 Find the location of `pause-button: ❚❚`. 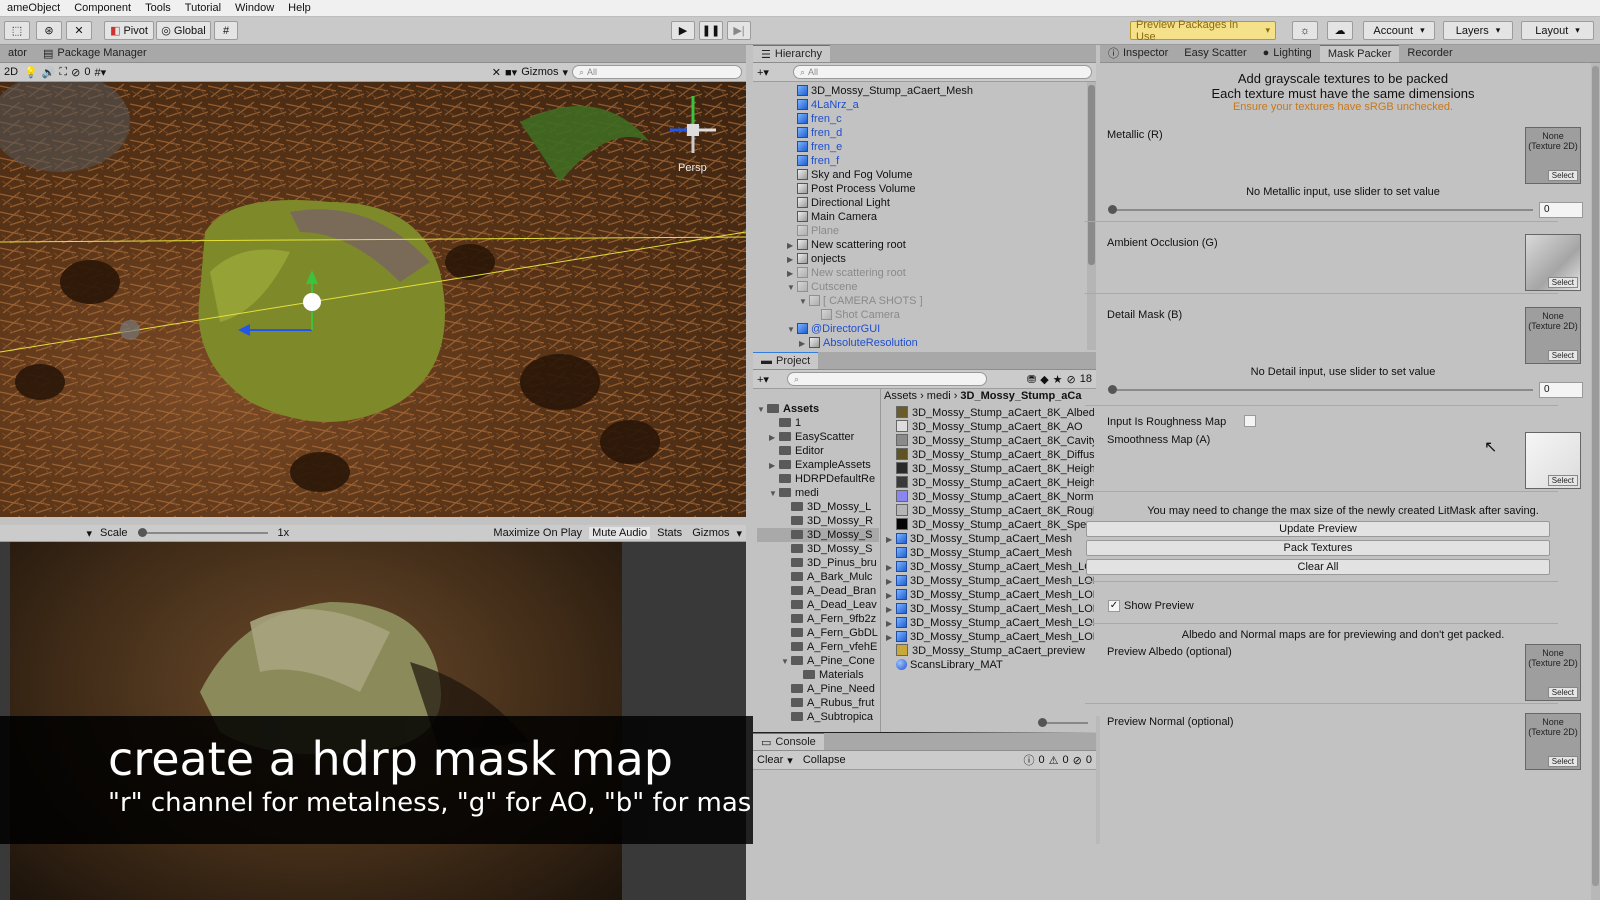

pause-button: ❚❚ is located at coordinates (711, 30).